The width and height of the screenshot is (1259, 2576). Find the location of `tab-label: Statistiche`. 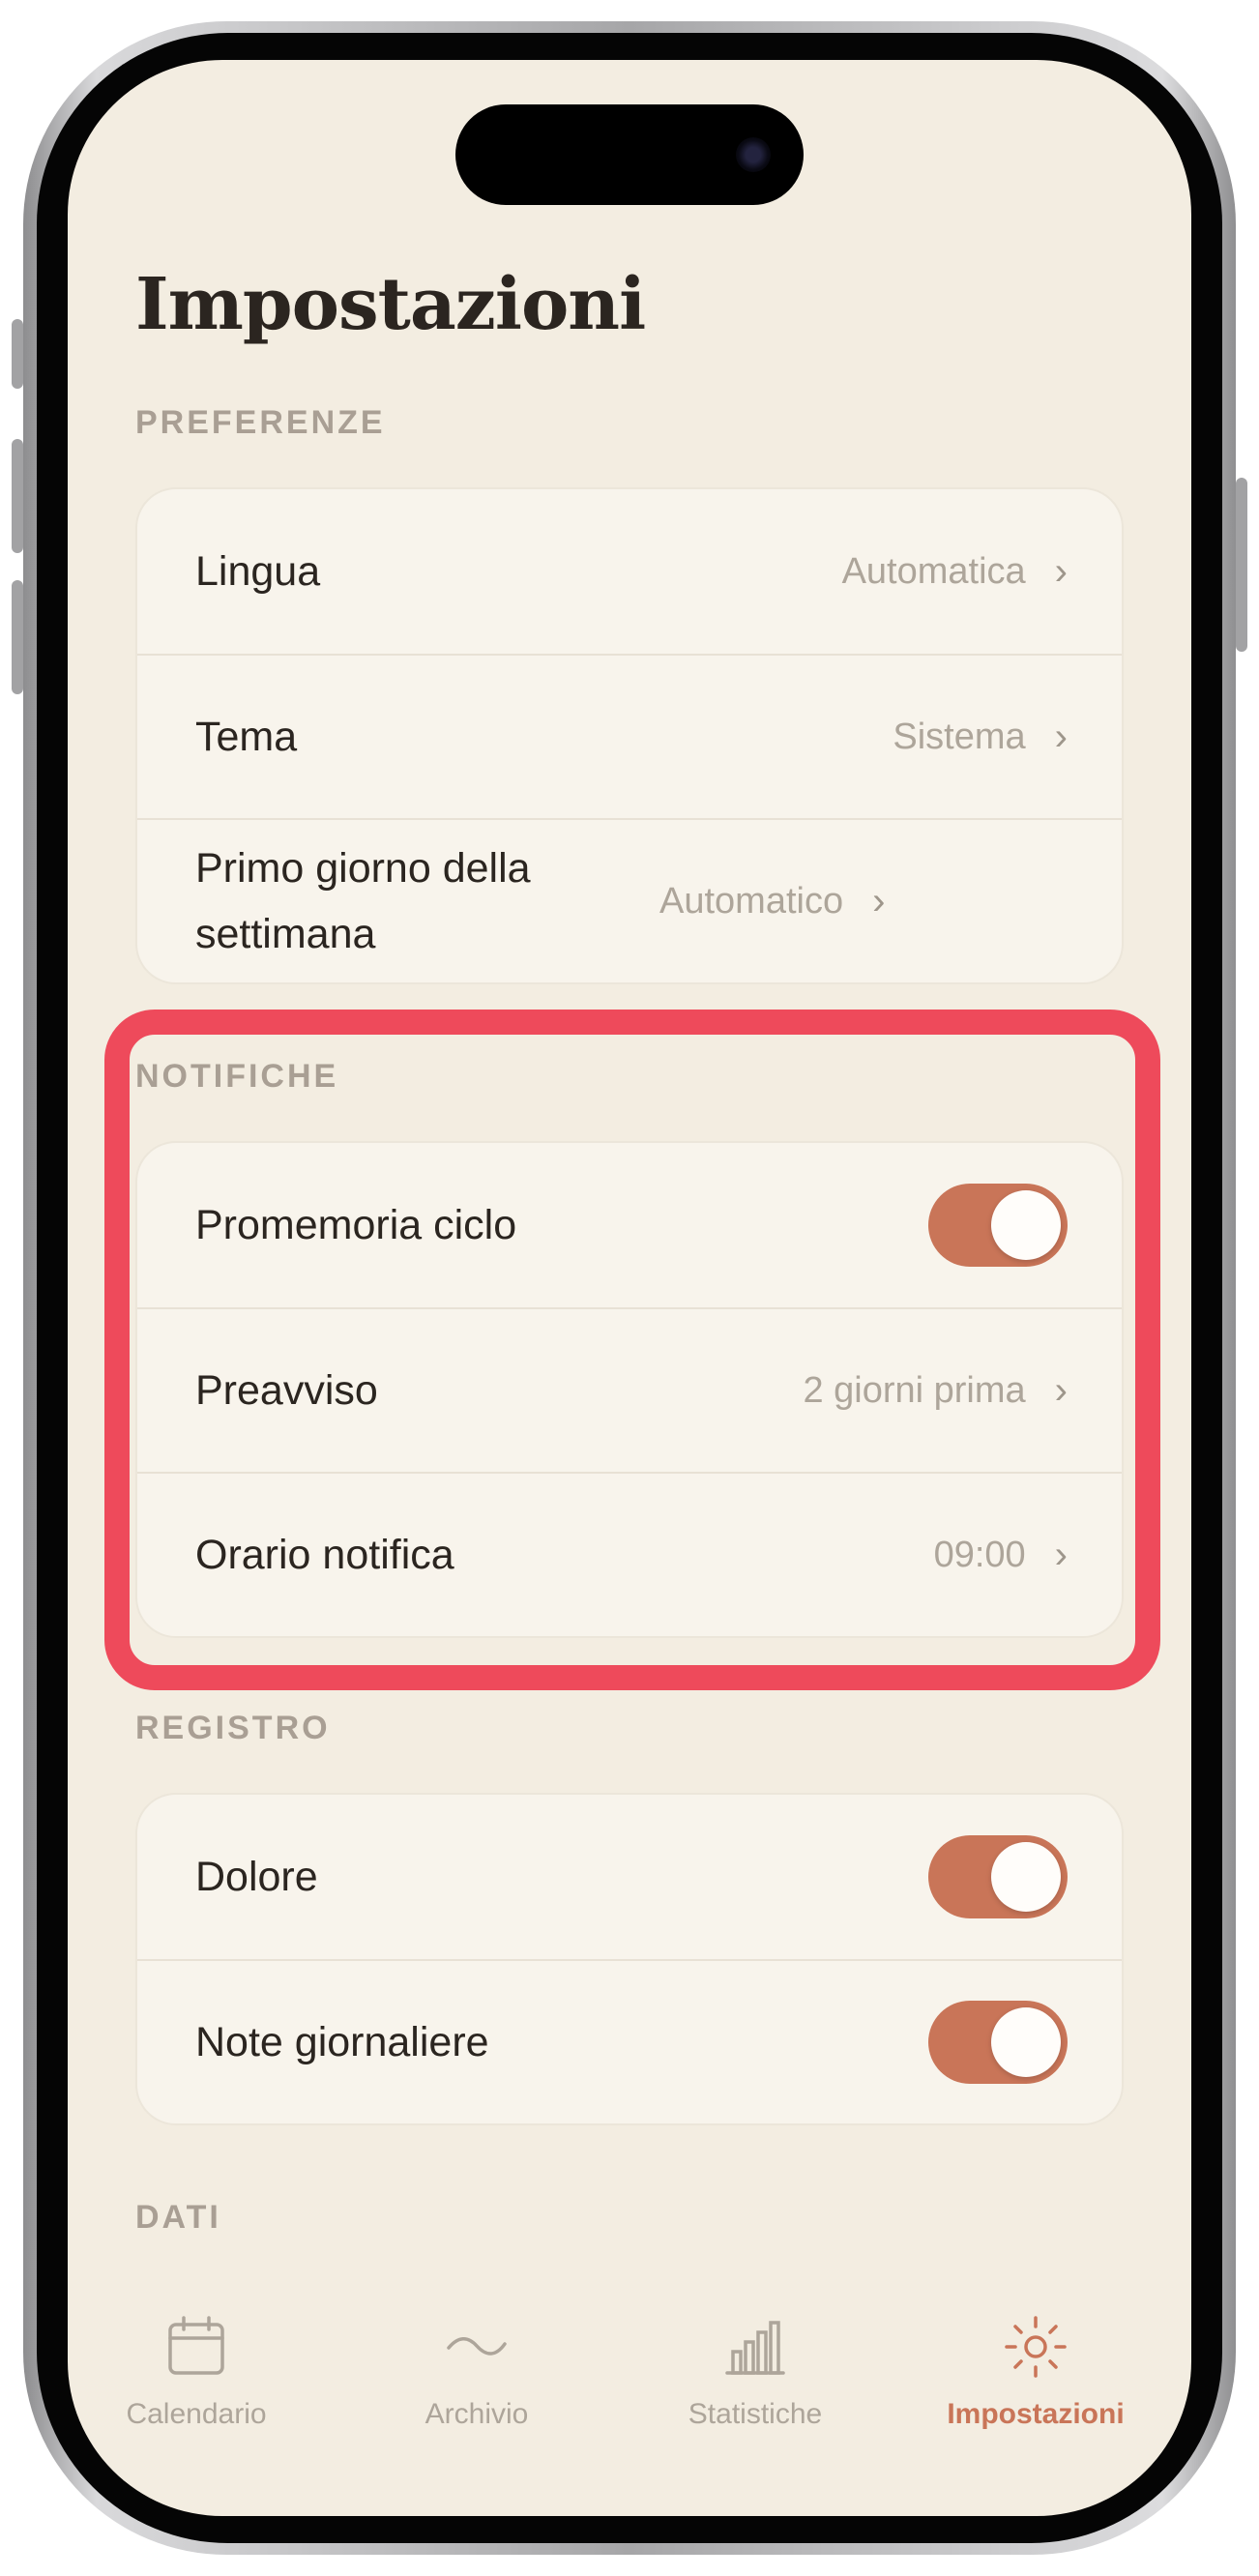

tab-label: Statistiche is located at coordinates (755, 2414).